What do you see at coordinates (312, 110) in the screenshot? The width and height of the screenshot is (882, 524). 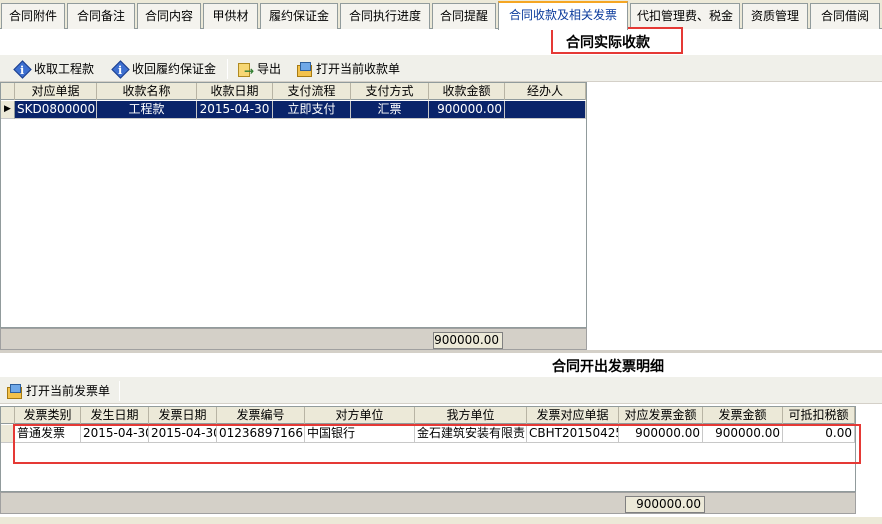 I see `table-cell: 立即支付` at bounding box center [312, 110].